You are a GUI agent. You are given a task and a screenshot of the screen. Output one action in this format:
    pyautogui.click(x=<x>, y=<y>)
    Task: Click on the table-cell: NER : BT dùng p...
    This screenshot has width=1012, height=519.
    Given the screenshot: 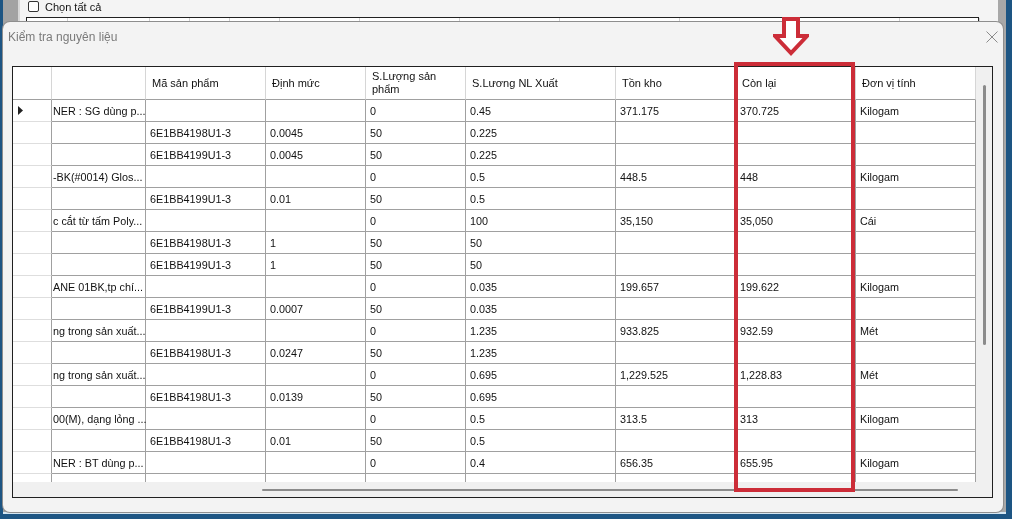 What is the action you would take?
    pyautogui.click(x=99, y=463)
    